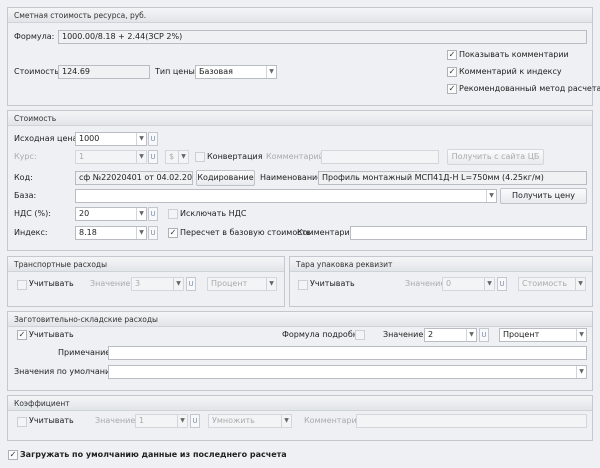 The height and width of the screenshot is (468, 600). What do you see at coordinates (246, 232) in the screenshot?
I see `recalc-label: Пересчет в базовую стоимость` at bounding box center [246, 232].